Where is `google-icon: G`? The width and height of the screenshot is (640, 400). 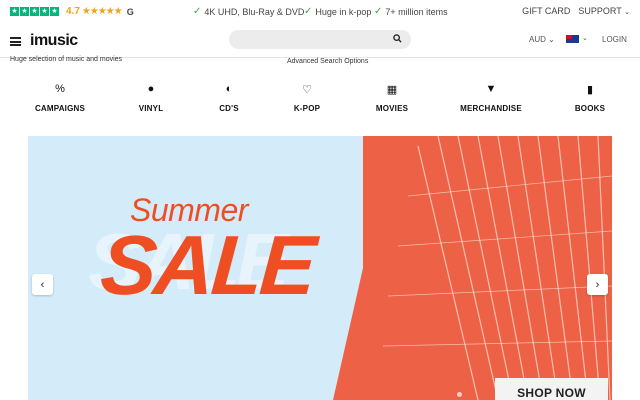
google-icon: G is located at coordinates (130, 11).